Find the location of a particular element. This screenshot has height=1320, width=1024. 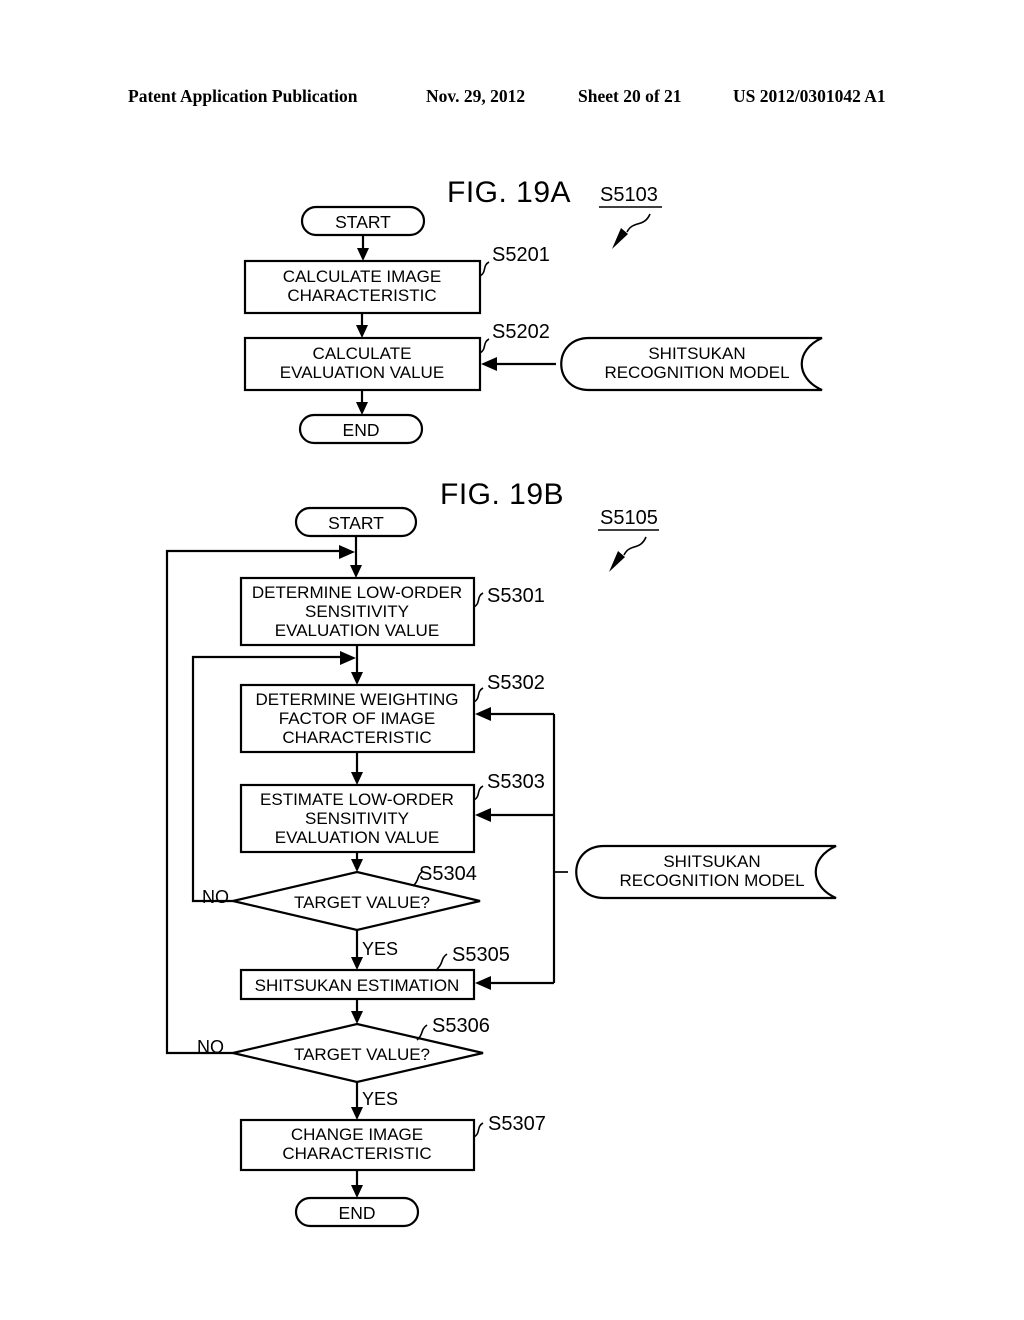

node-b-s5301-line1: DETERMINE LOW-ORDER is located at coordinates (357, 592).